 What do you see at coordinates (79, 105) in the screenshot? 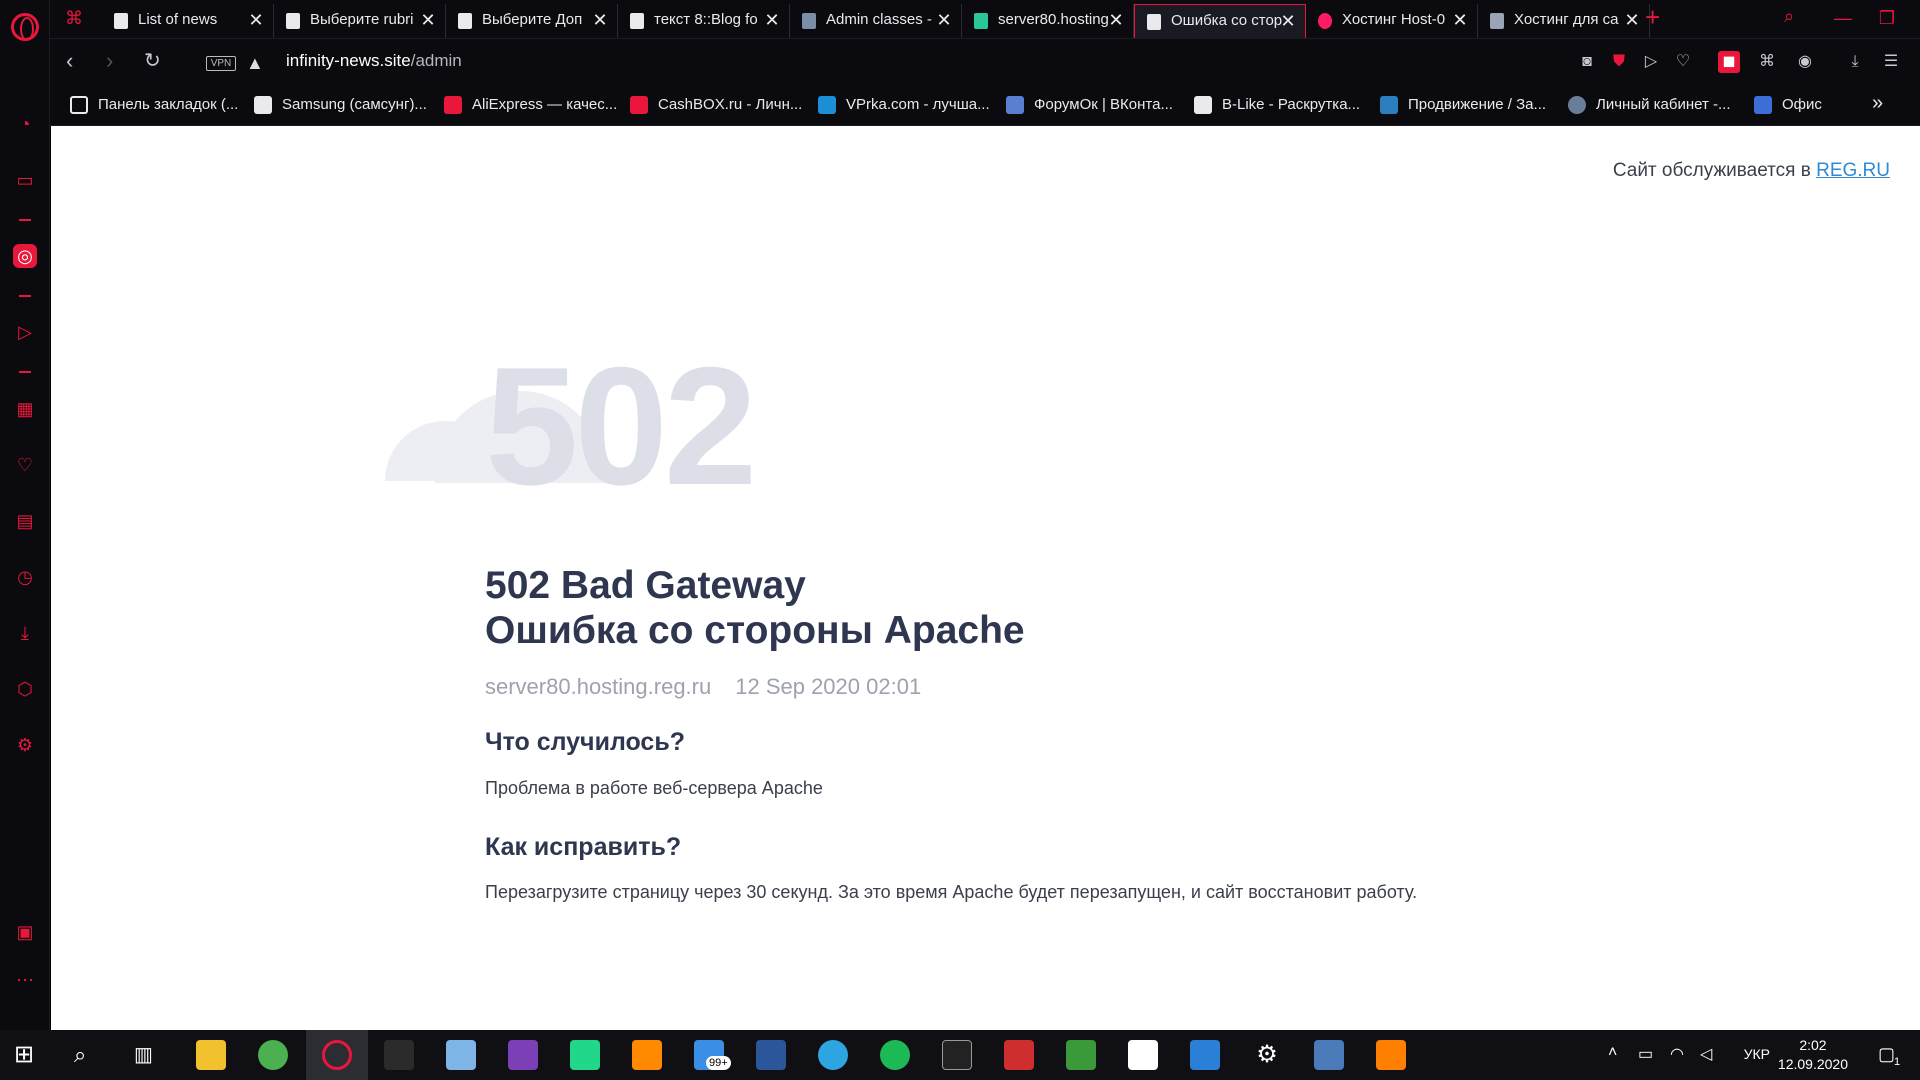
I see `folder-icon` at bounding box center [79, 105].